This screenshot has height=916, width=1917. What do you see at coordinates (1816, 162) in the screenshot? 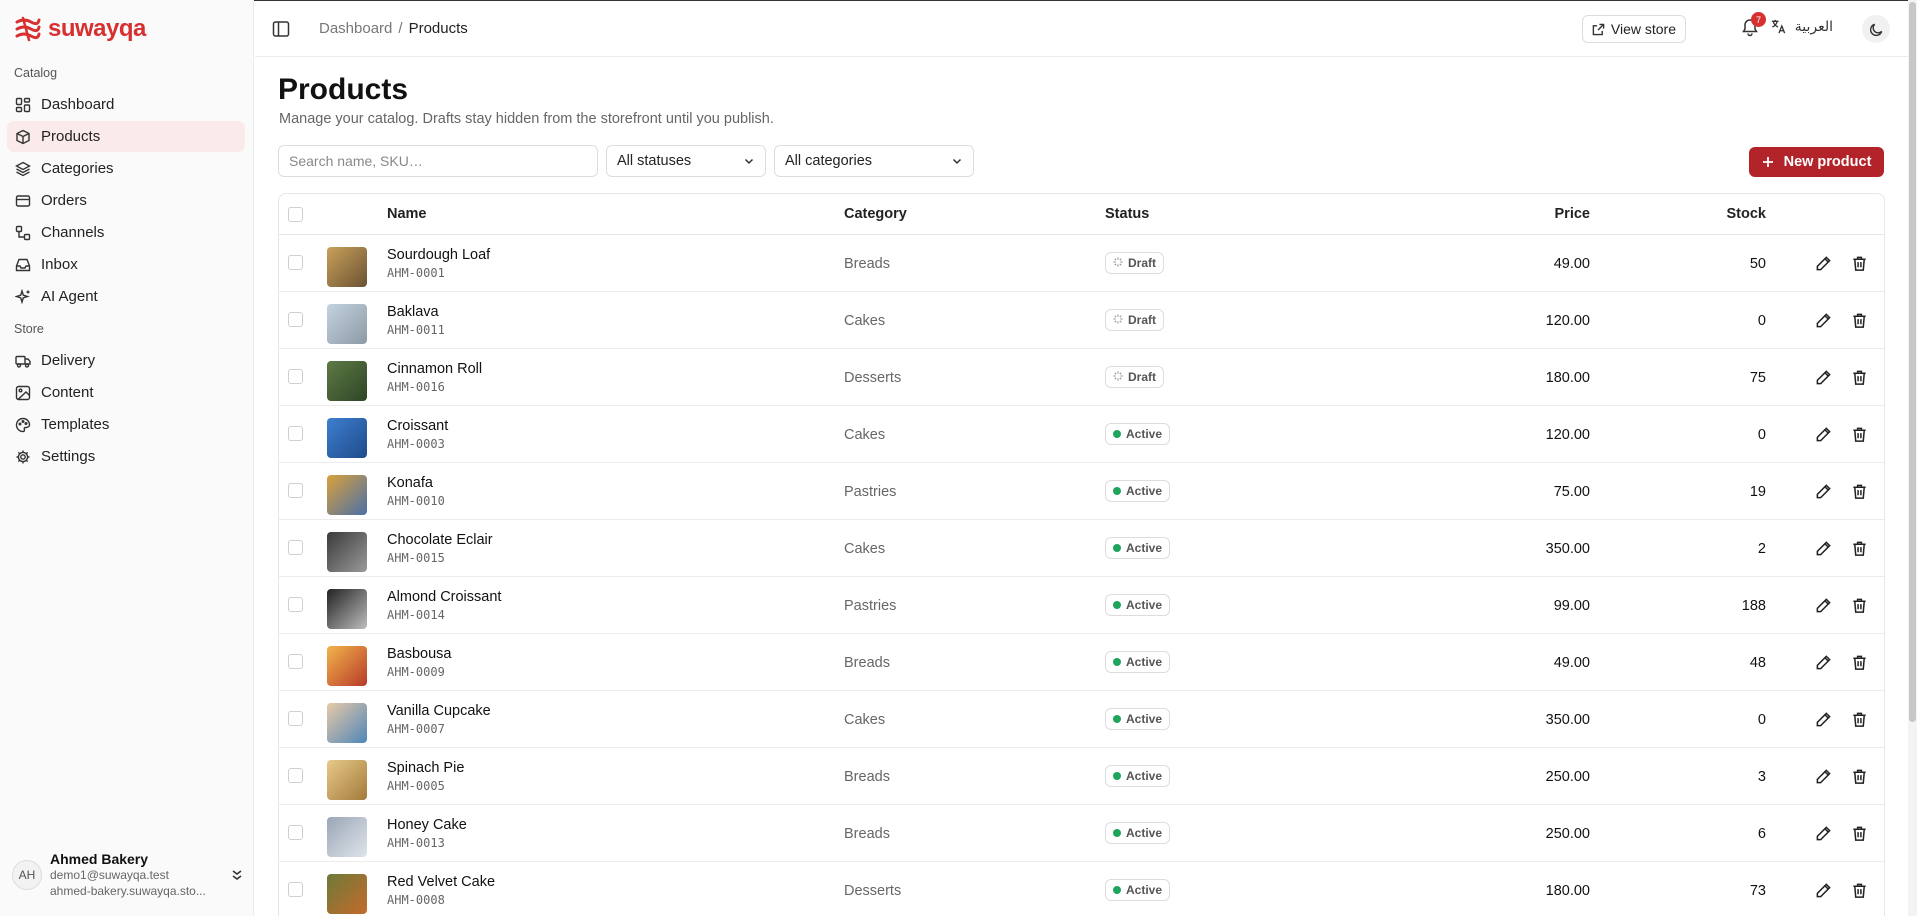
I see `new-product-button: New product` at bounding box center [1816, 162].